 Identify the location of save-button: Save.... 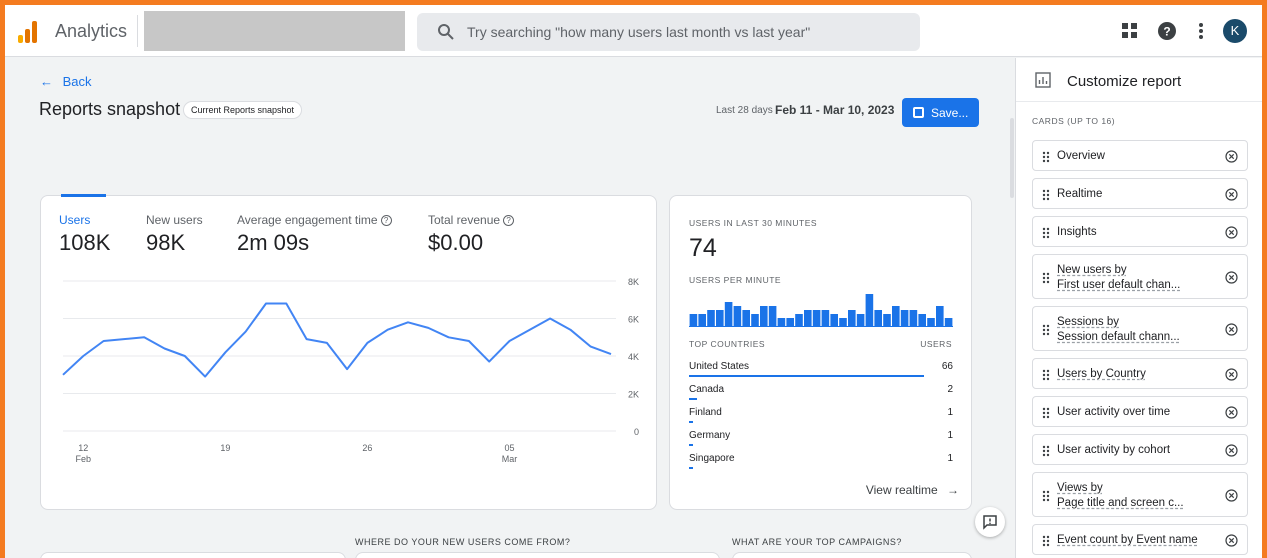
(940, 112).